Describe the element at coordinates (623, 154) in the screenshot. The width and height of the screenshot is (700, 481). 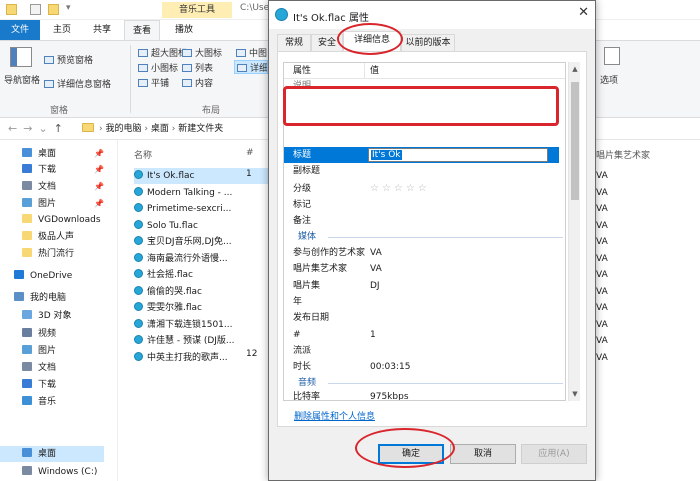
I see `column-header-album-artist: 唱片集艺术家` at that location.